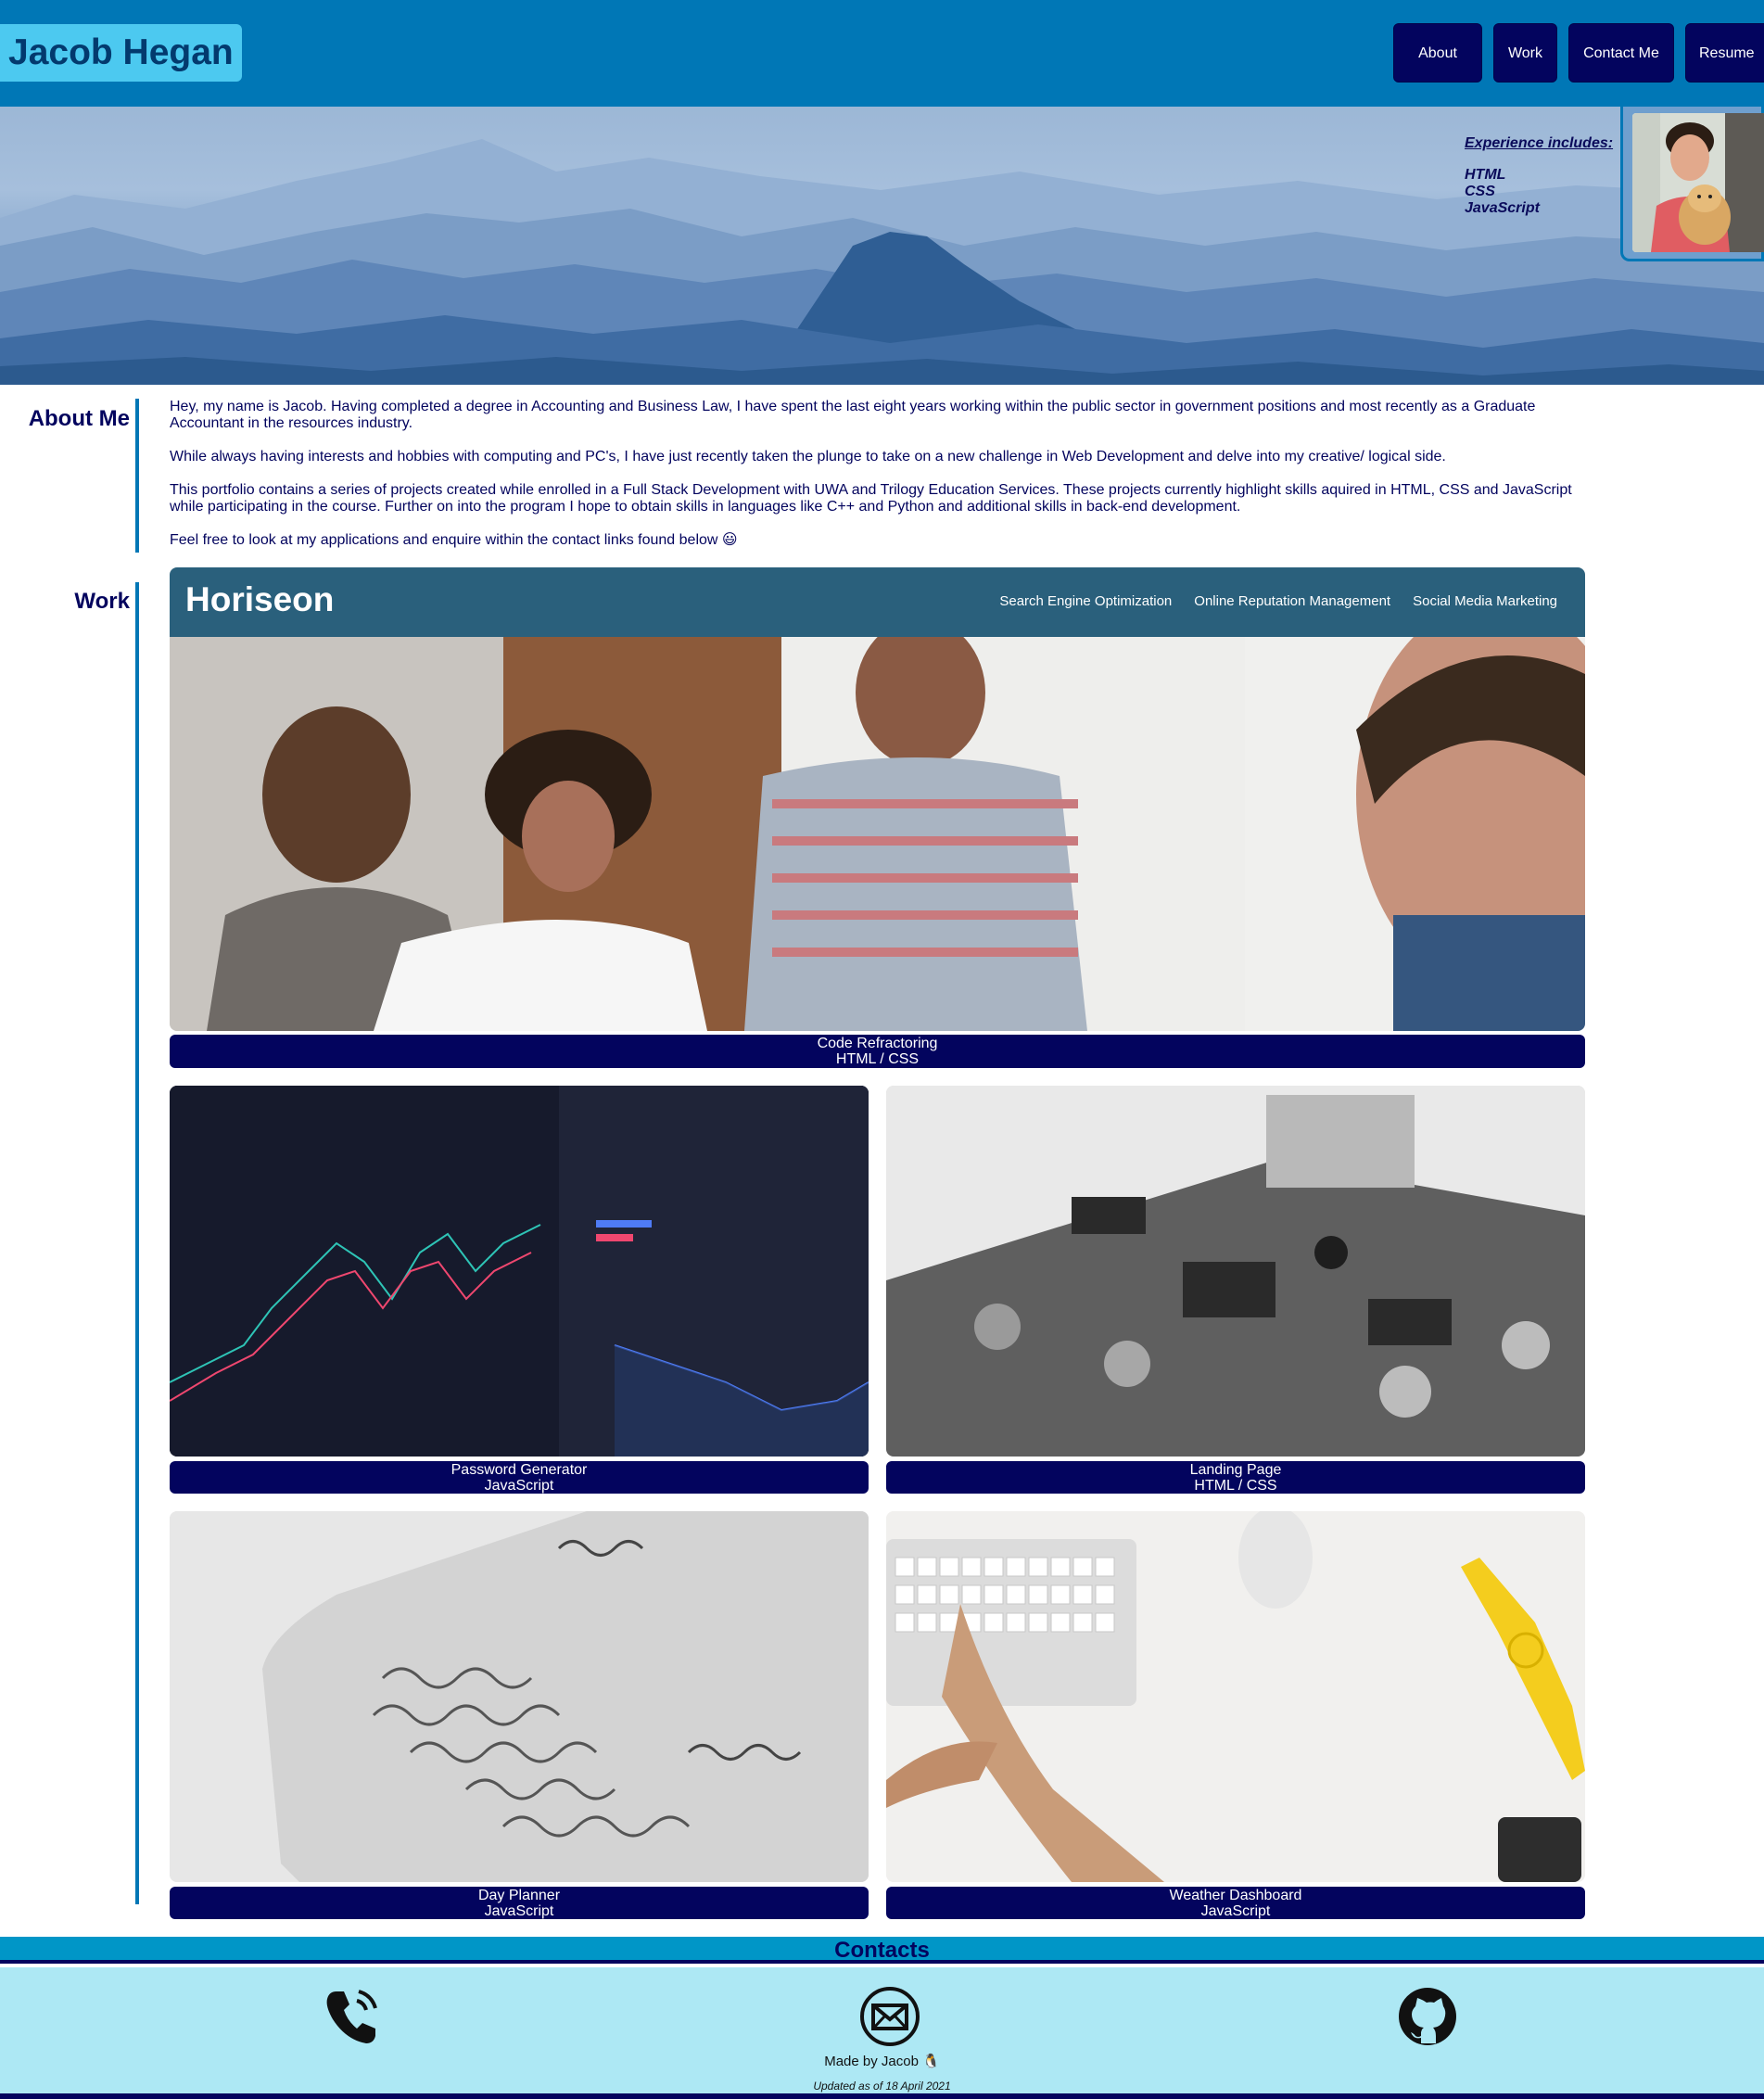 This screenshot has width=1764, height=2099. I want to click on puzzle-image, so click(519, 1696).